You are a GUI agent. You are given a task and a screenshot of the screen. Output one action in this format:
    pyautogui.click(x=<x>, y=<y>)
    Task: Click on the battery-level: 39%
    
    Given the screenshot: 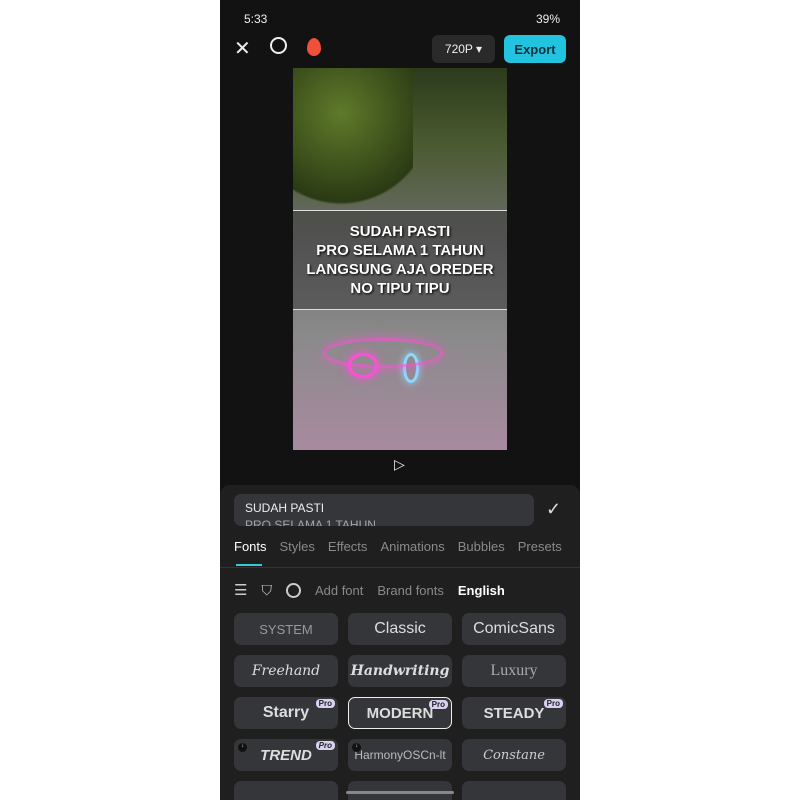 What is the action you would take?
    pyautogui.click(x=547, y=19)
    